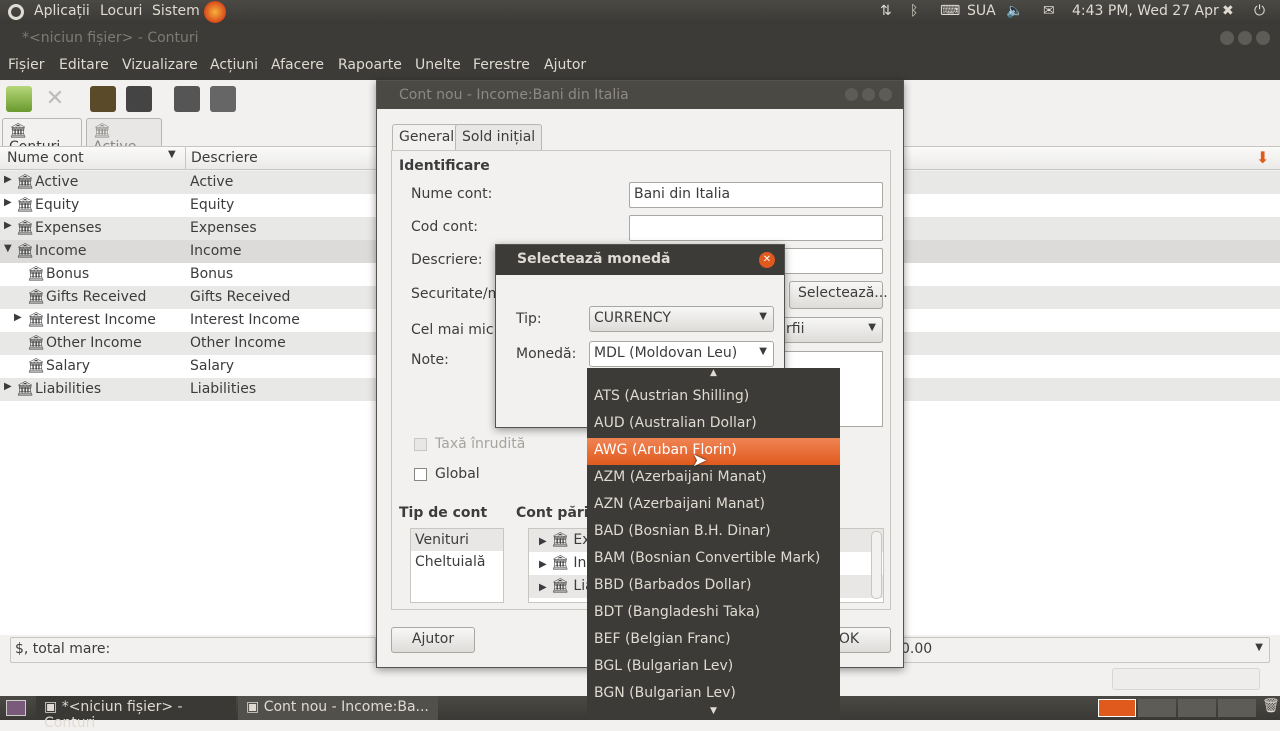 Image resolution: width=1280 pixels, height=731 pixels. I want to click on currency-combo: MDL (Moldovan Leu) ▼, so click(681, 354).